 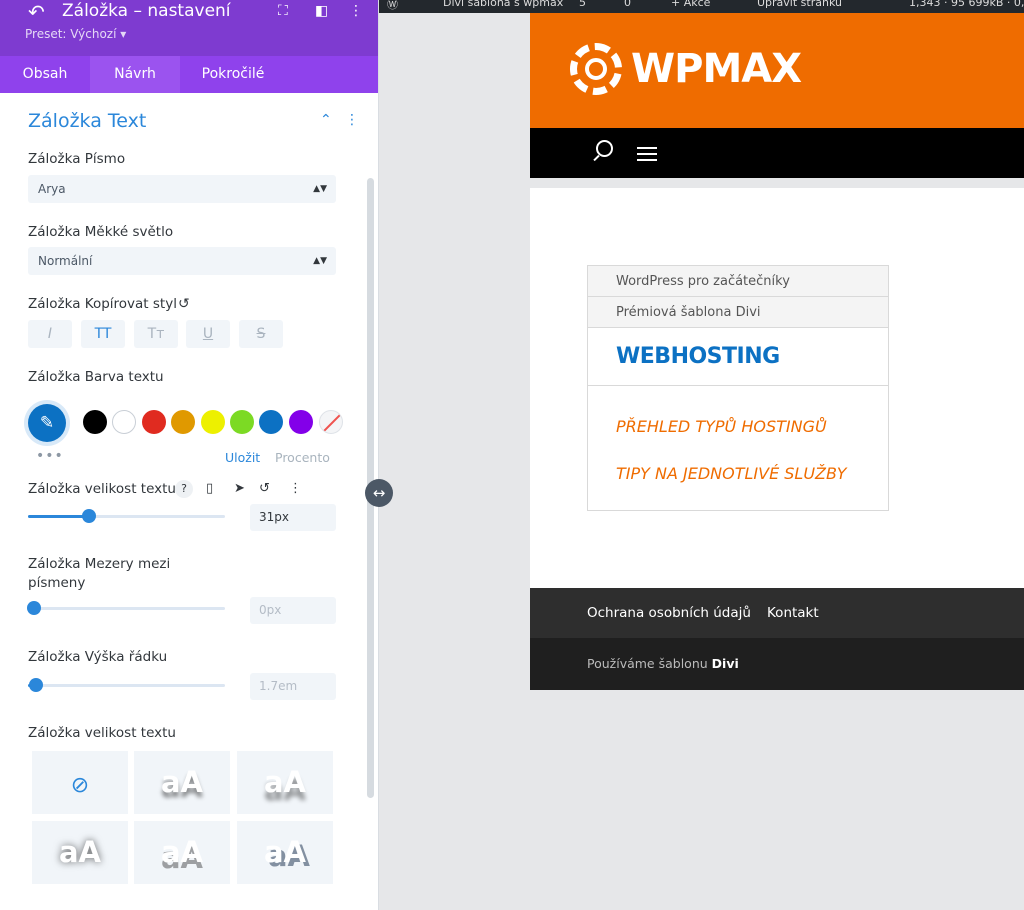 What do you see at coordinates (102, 304) in the screenshot?
I see `style-label: Záložka Kopírovat styl` at bounding box center [102, 304].